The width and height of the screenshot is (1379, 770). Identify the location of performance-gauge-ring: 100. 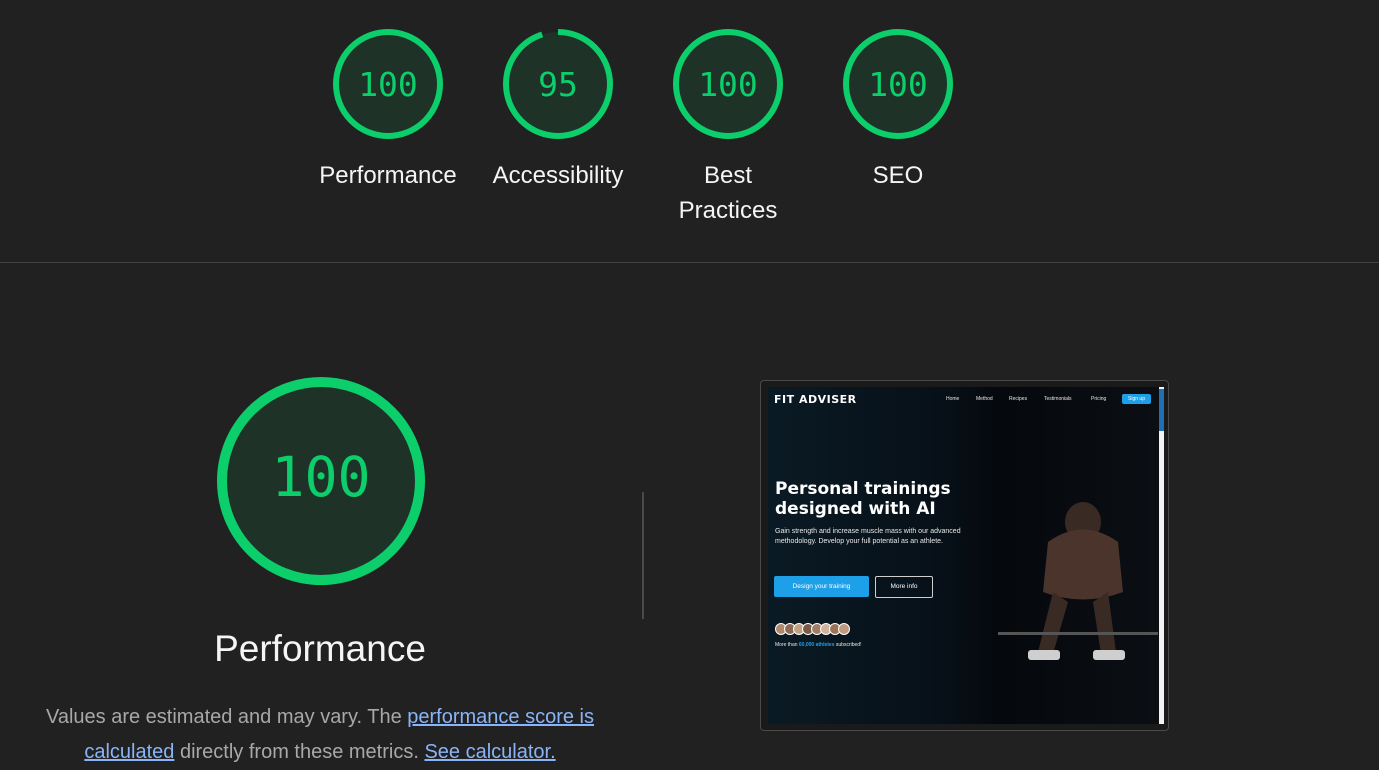
(388, 84).